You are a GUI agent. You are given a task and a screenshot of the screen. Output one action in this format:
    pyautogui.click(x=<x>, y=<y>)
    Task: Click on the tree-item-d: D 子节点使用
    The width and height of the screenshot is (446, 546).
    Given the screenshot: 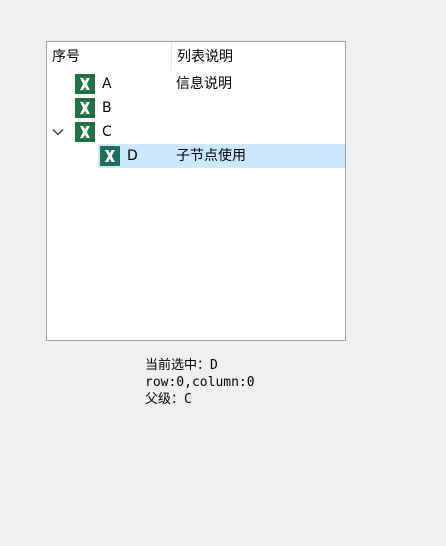 What is the action you would take?
    pyautogui.click(x=196, y=156)
    